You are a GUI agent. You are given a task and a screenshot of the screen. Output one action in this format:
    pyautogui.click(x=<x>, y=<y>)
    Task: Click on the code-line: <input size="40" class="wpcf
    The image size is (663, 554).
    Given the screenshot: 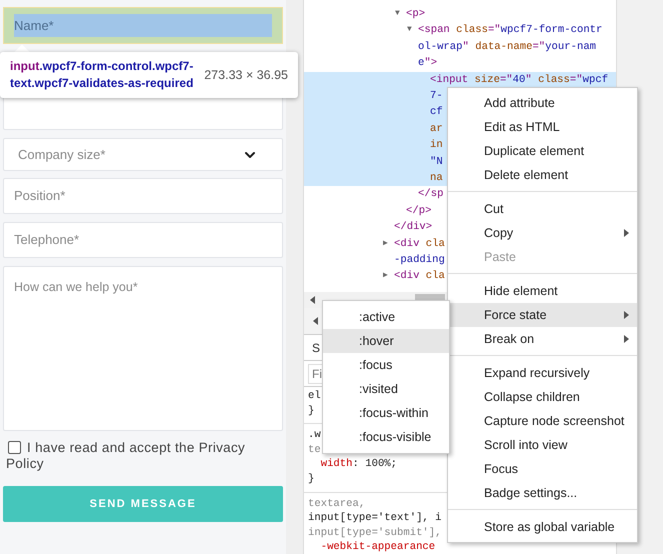 What is the action you would take?
    pyautogui.click(x=519, y=80)
    